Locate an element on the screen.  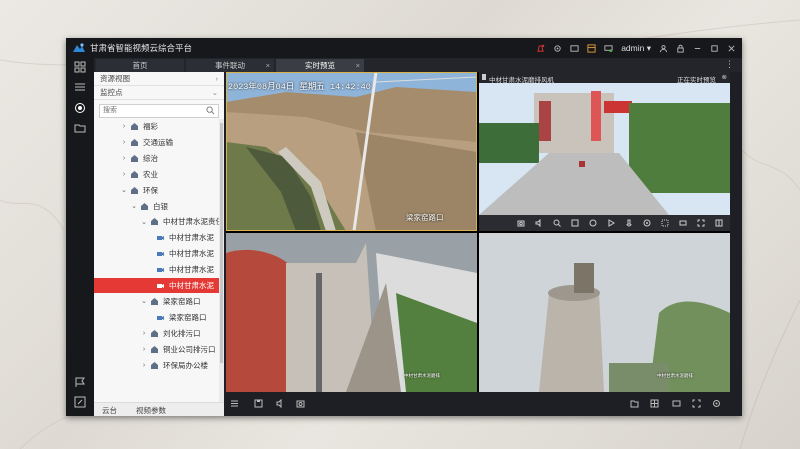
scrollbar-thumb is located at coordinates (221, 243).